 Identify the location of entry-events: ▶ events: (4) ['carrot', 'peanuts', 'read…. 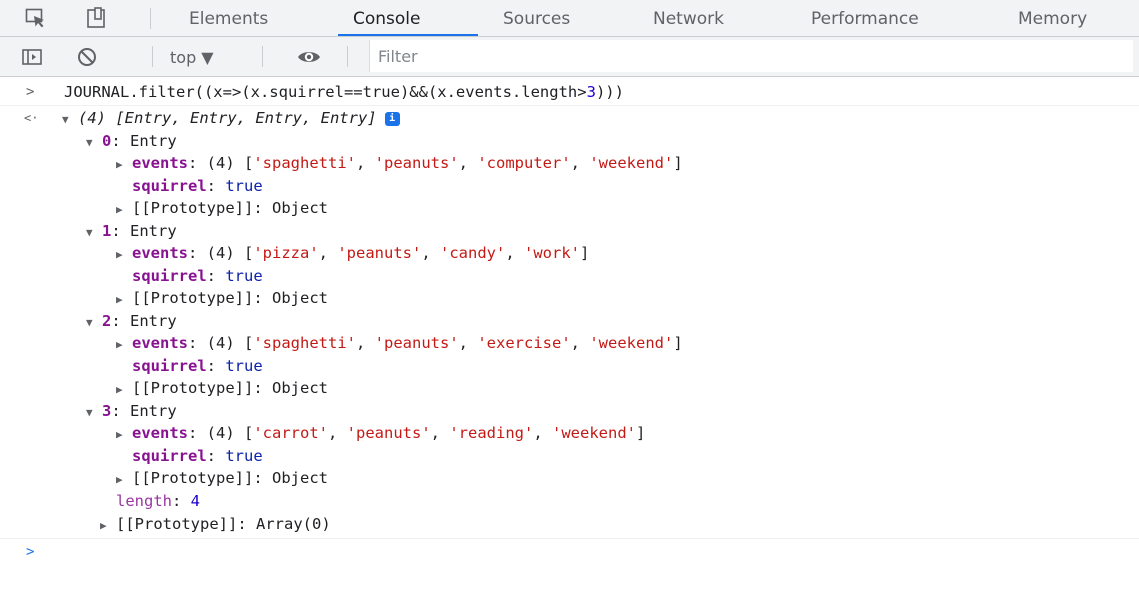
(569, 433).